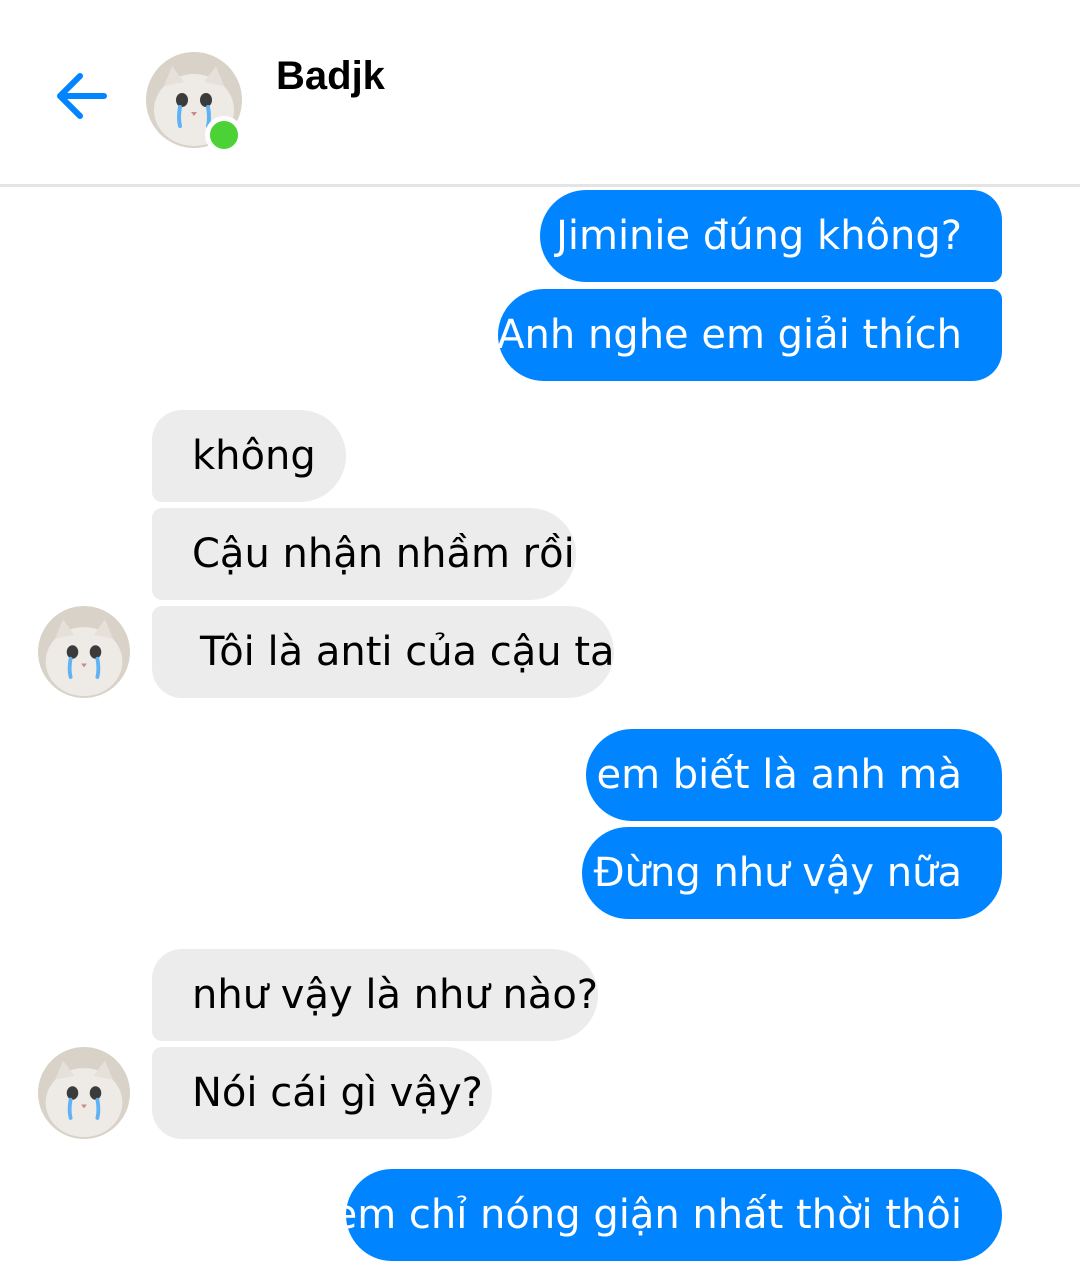 The width and height of the screenshot is (1080, 1284). I want to click on incoming-message: Tôi là anti của cậu ta, so click(383, 652).